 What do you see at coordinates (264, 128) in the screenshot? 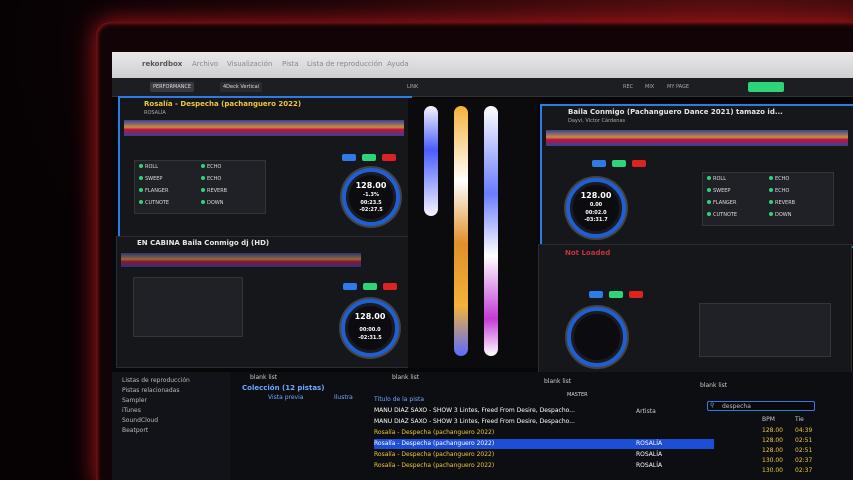
I see `deck1-waveform` at bounding box center [264, 128].